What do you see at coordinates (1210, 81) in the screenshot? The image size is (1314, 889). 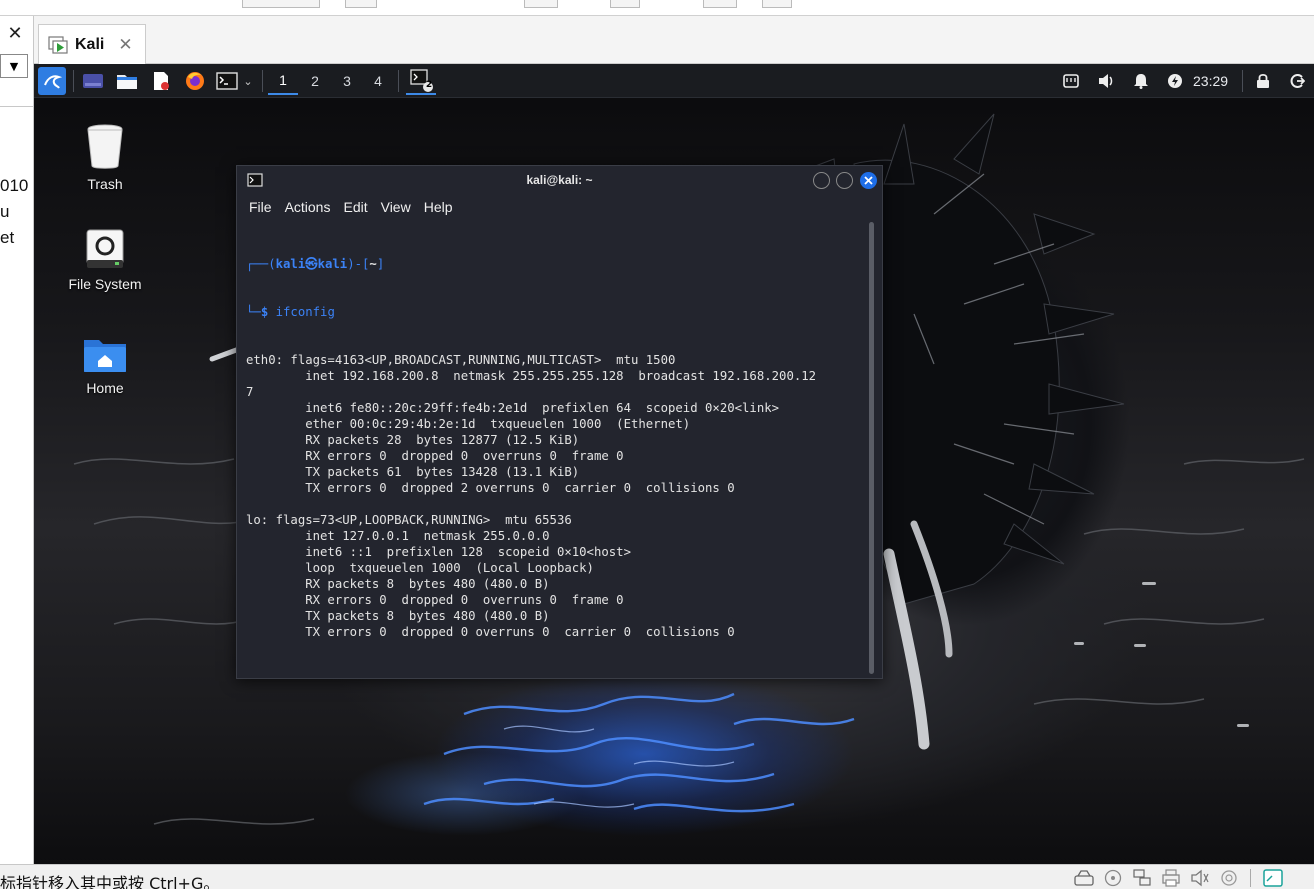 I see `panel-clock: 23:29` at bounding box center [1210, 81].